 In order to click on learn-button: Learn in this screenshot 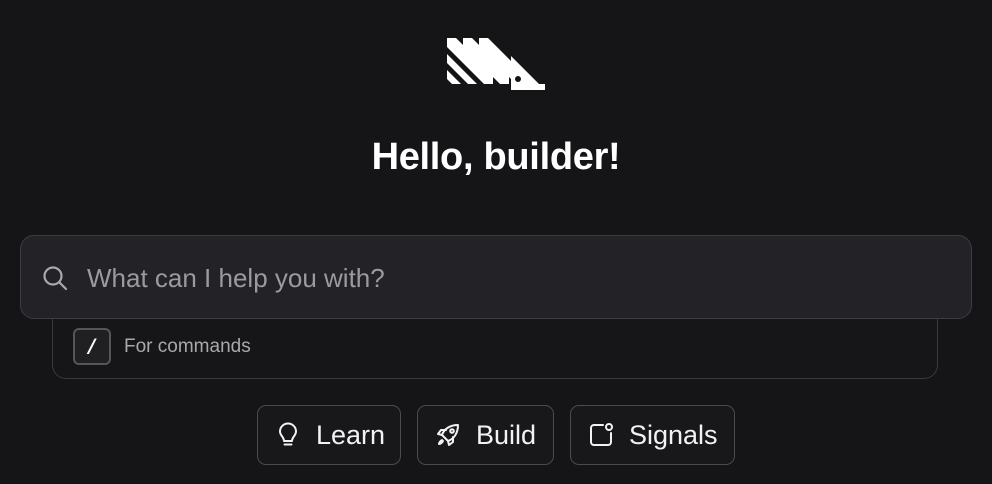, I will do `click(329, 435)`.